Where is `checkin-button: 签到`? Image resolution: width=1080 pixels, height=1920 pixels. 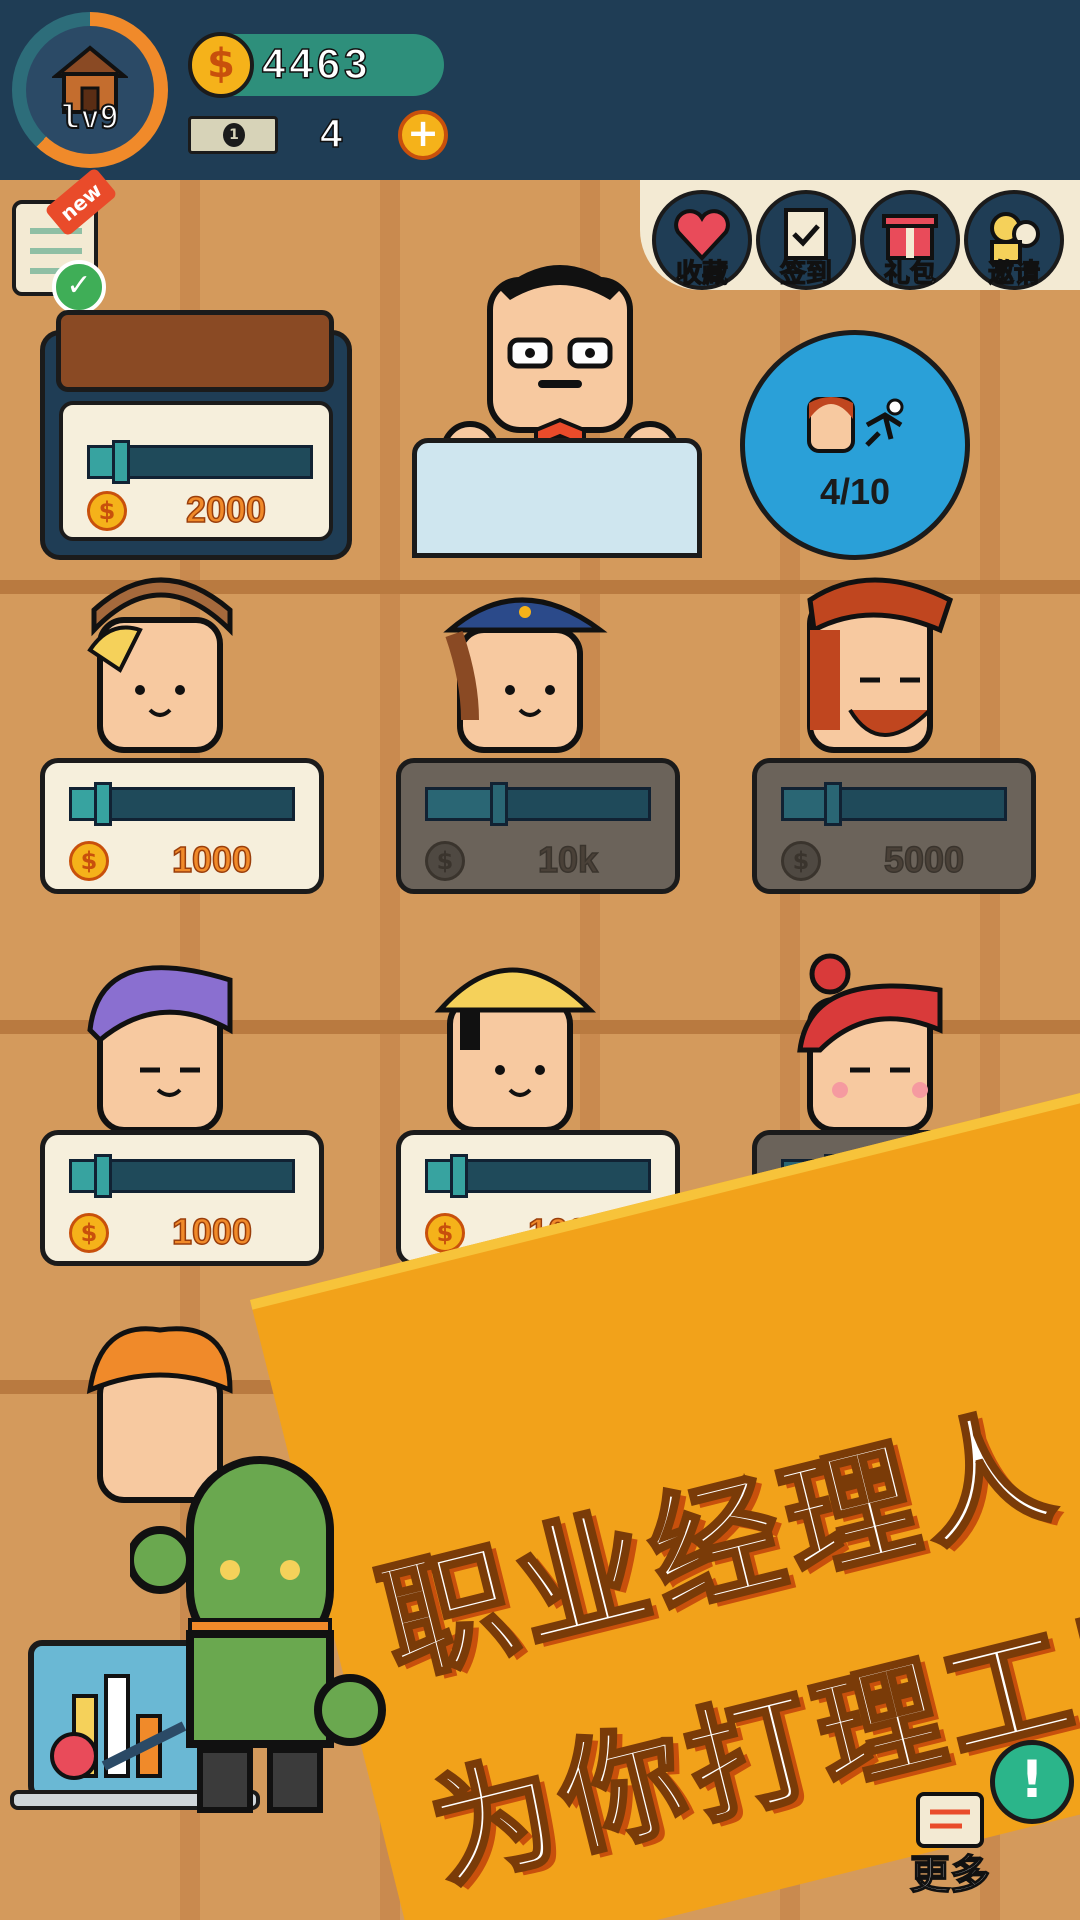 checkin-button: 签到 is located at coordinates (806, 240).